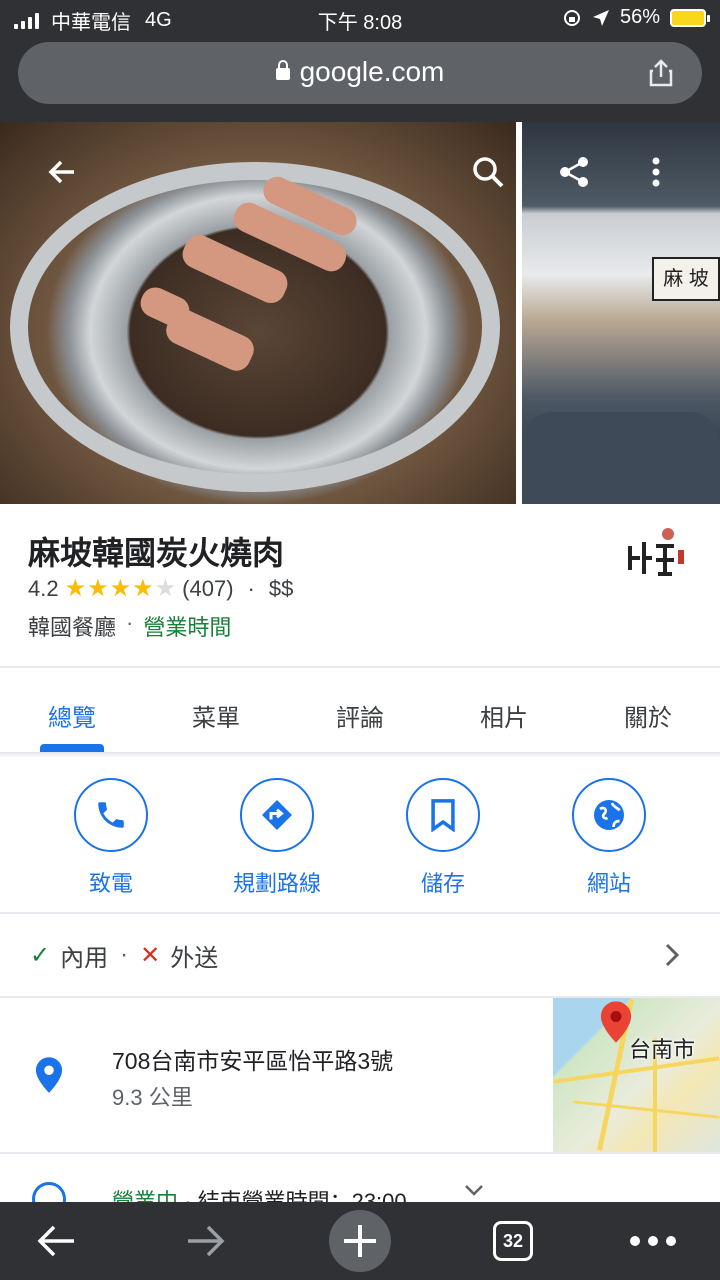 The width and height of the screenshot is (720, 1280). Describe the element at coordinates (360, 837) in the screenshot. I see `action-buttons: 致電 規劃路線 儲存 網站` at that location.